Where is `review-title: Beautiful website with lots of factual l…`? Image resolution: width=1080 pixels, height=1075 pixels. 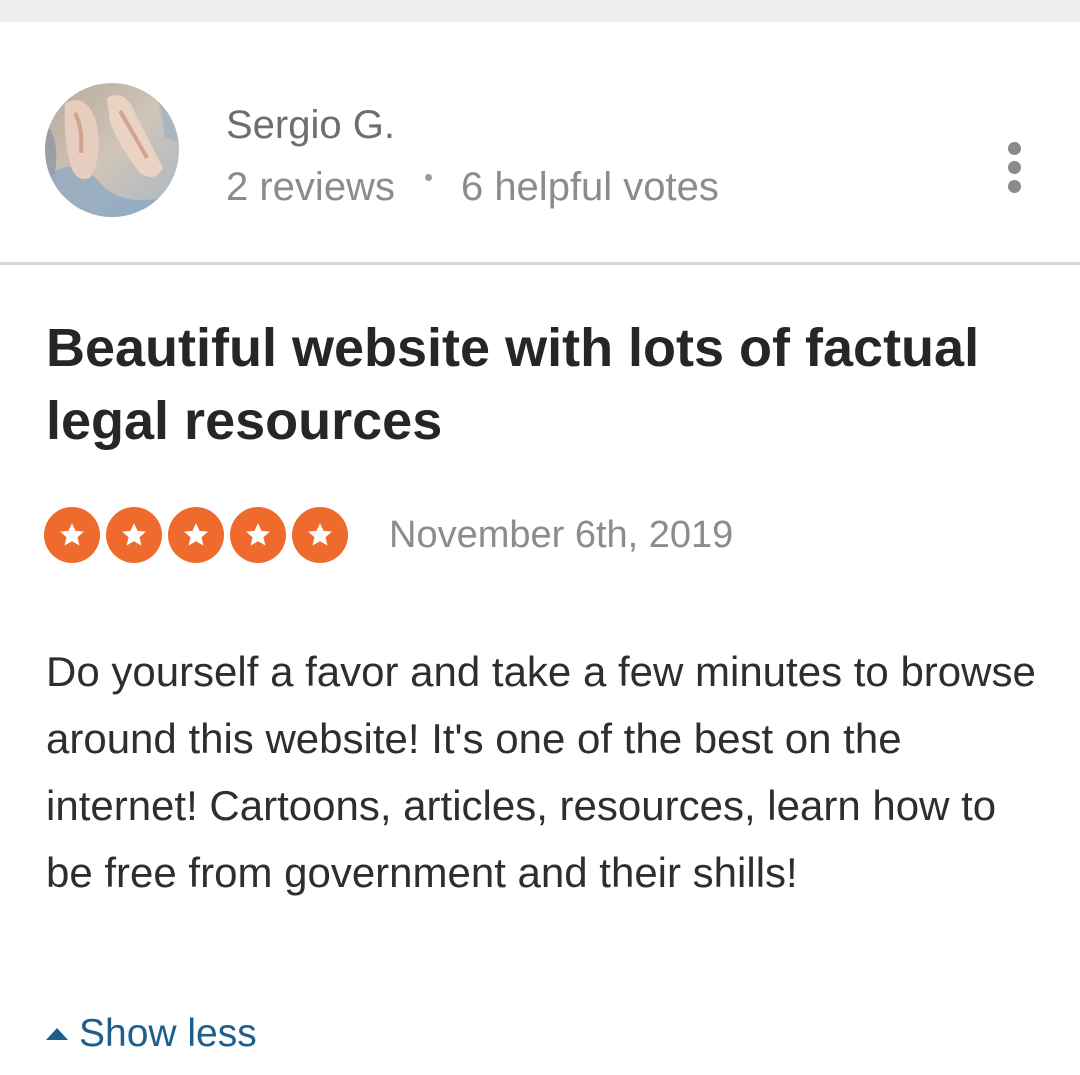
review-title: Beautiful website with lots of factual l… is located at coordinates (513, 384).